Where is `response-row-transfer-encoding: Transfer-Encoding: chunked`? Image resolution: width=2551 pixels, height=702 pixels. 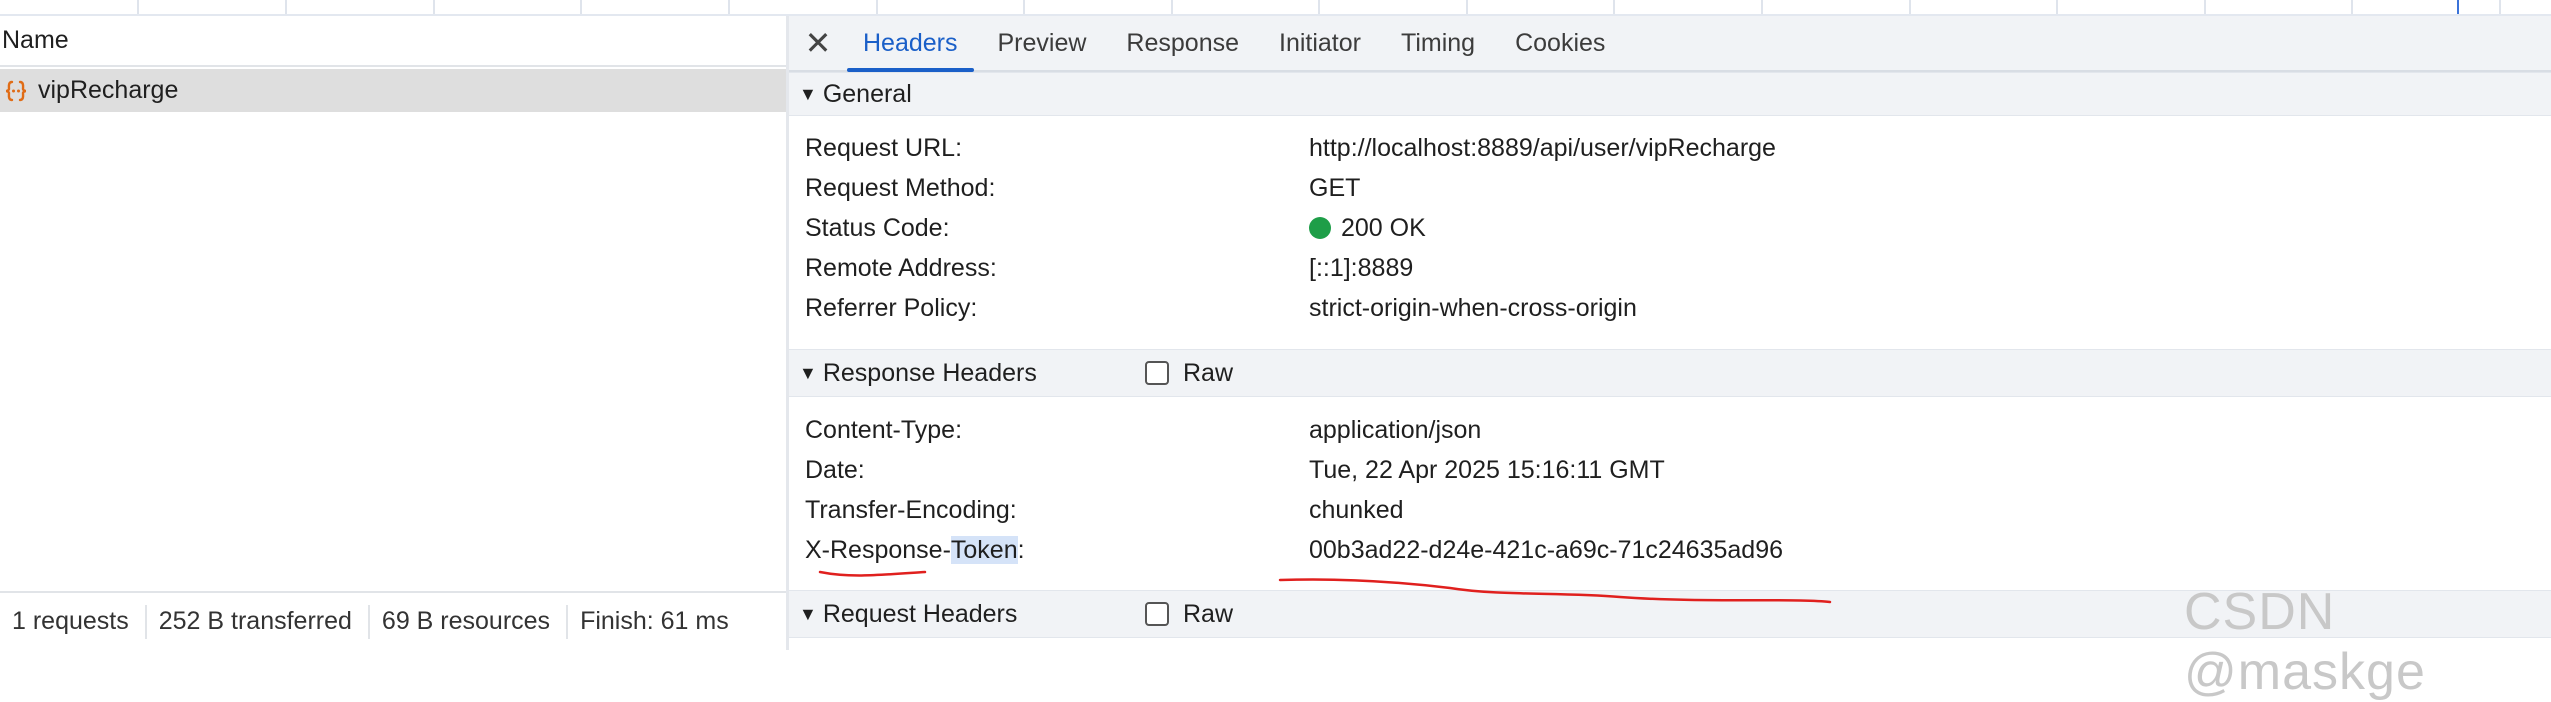 response-row-transfer-encoding: Transfer-Encoding: chunked is located at coordinates (1675, 510).